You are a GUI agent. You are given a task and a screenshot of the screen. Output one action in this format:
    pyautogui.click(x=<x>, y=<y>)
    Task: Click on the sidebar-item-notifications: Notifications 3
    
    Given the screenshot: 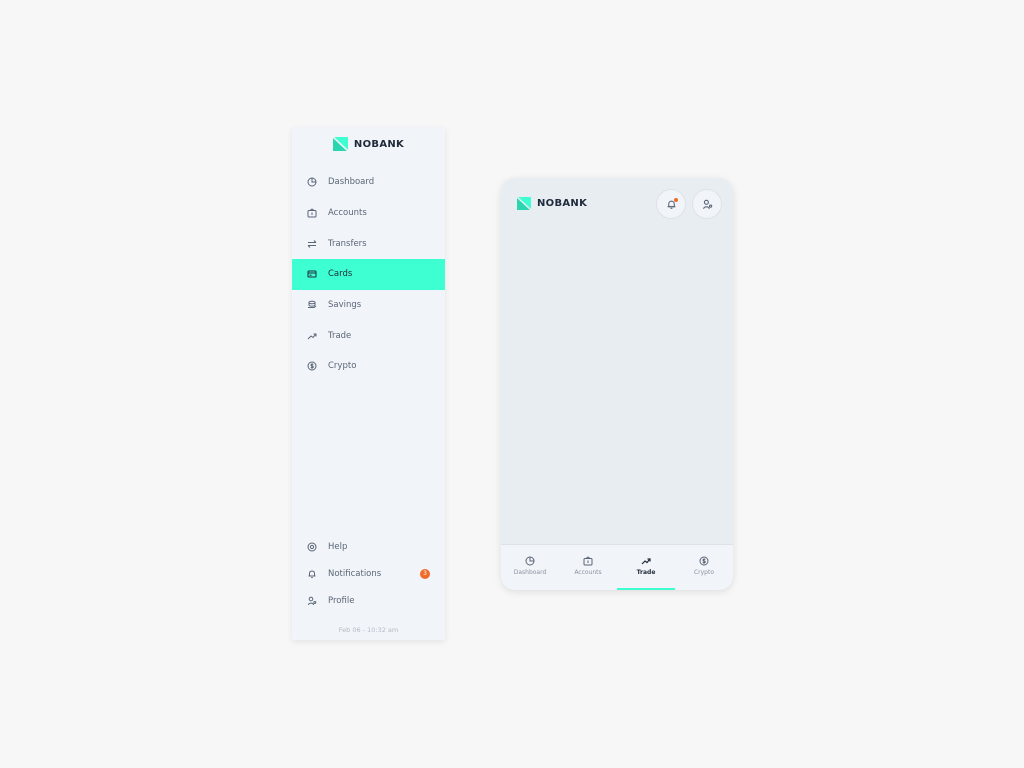 What is the action you would take?
    pyautogui.click(x=368, y=573)
    